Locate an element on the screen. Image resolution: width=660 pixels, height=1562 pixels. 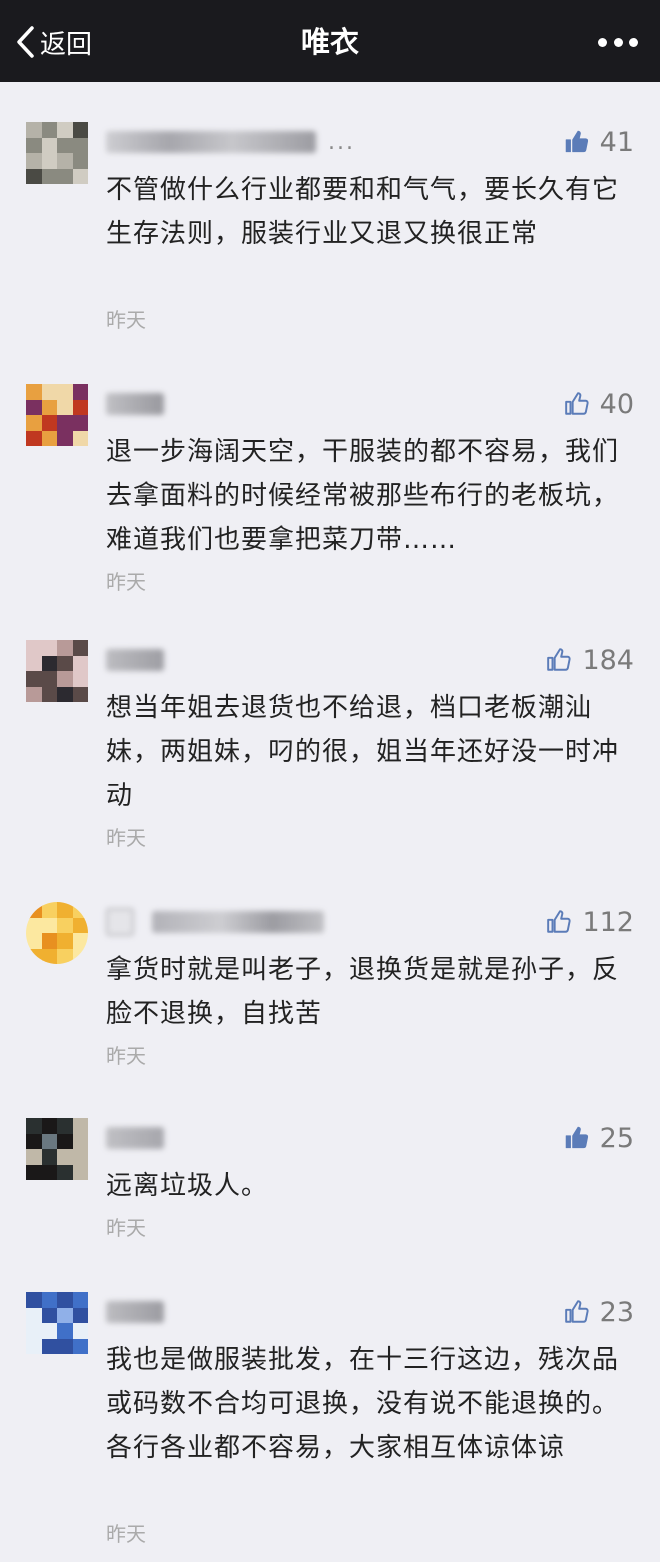
like-count: 112 is located at coordinates (608, 922).